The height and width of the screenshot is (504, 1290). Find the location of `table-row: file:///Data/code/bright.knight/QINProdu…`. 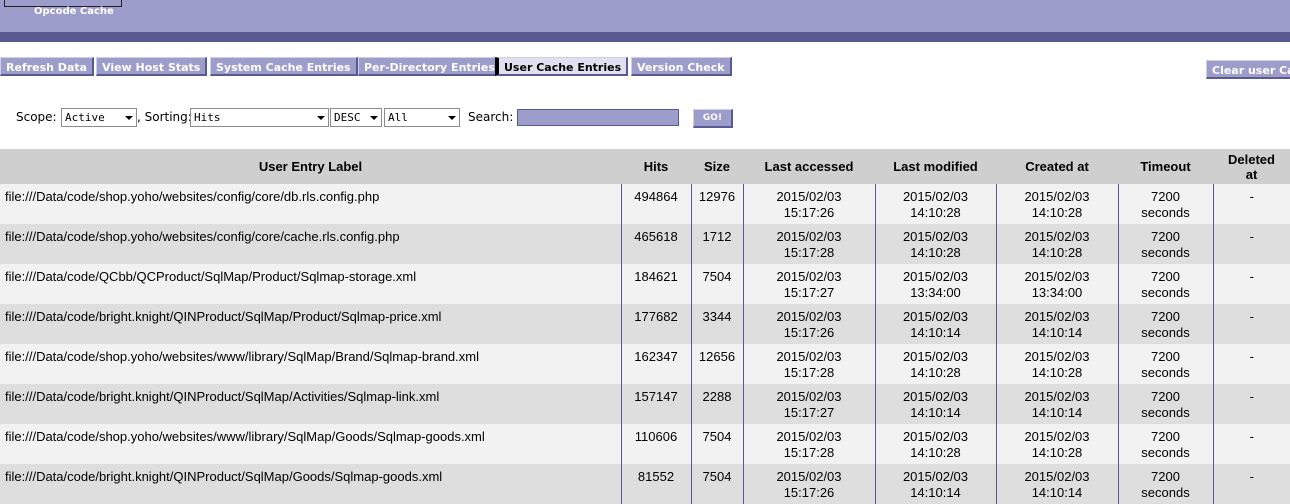

table-row: file:///Data/code/bright.knight/QINProdu… is located at coordinates (645, 484).